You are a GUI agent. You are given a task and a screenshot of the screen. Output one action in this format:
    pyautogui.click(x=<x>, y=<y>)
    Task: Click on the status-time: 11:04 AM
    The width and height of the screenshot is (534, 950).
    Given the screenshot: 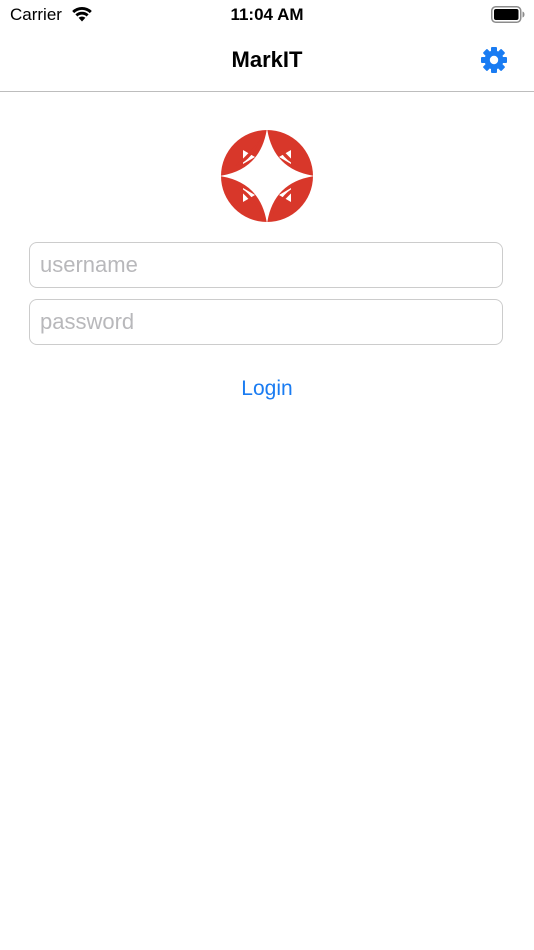 What is the action you would take?
    pyautogui.click(x=267, y=14)
    